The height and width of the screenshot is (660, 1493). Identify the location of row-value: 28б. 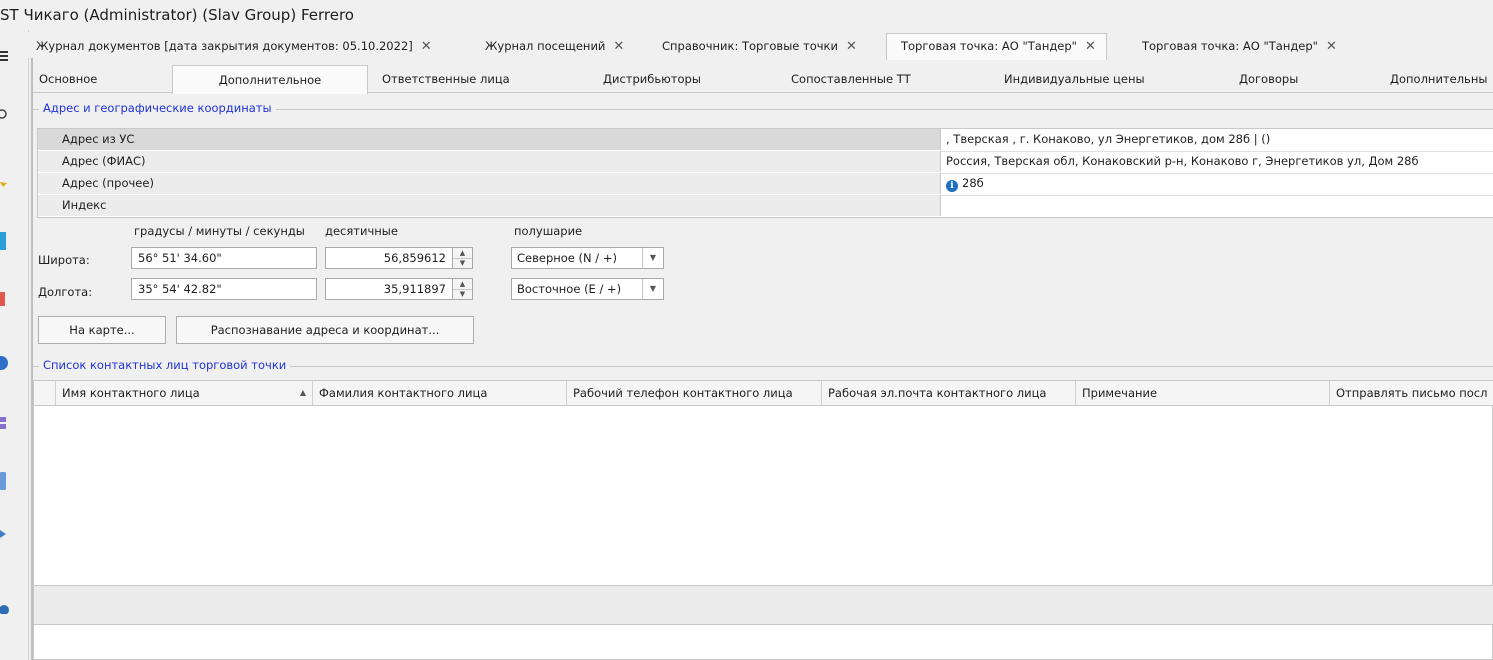
(973, 183).